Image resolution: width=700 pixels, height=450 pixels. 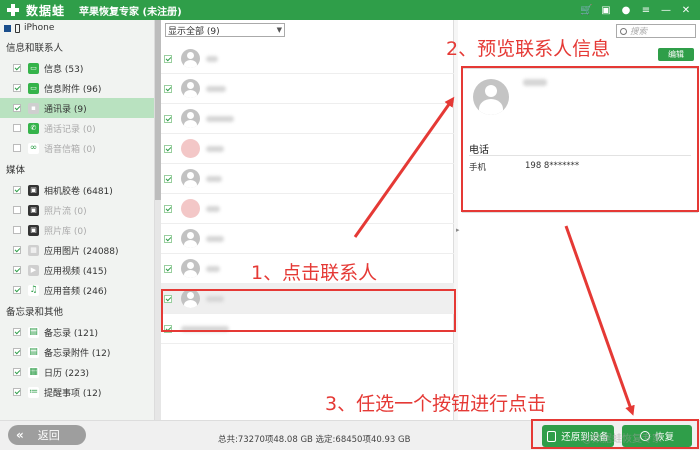 What do you see at coordinates (77, 68) in the screenshot?
I see `sidebar-item-messages: ▭ 信息 (53)` at bounding box center [77, 68].